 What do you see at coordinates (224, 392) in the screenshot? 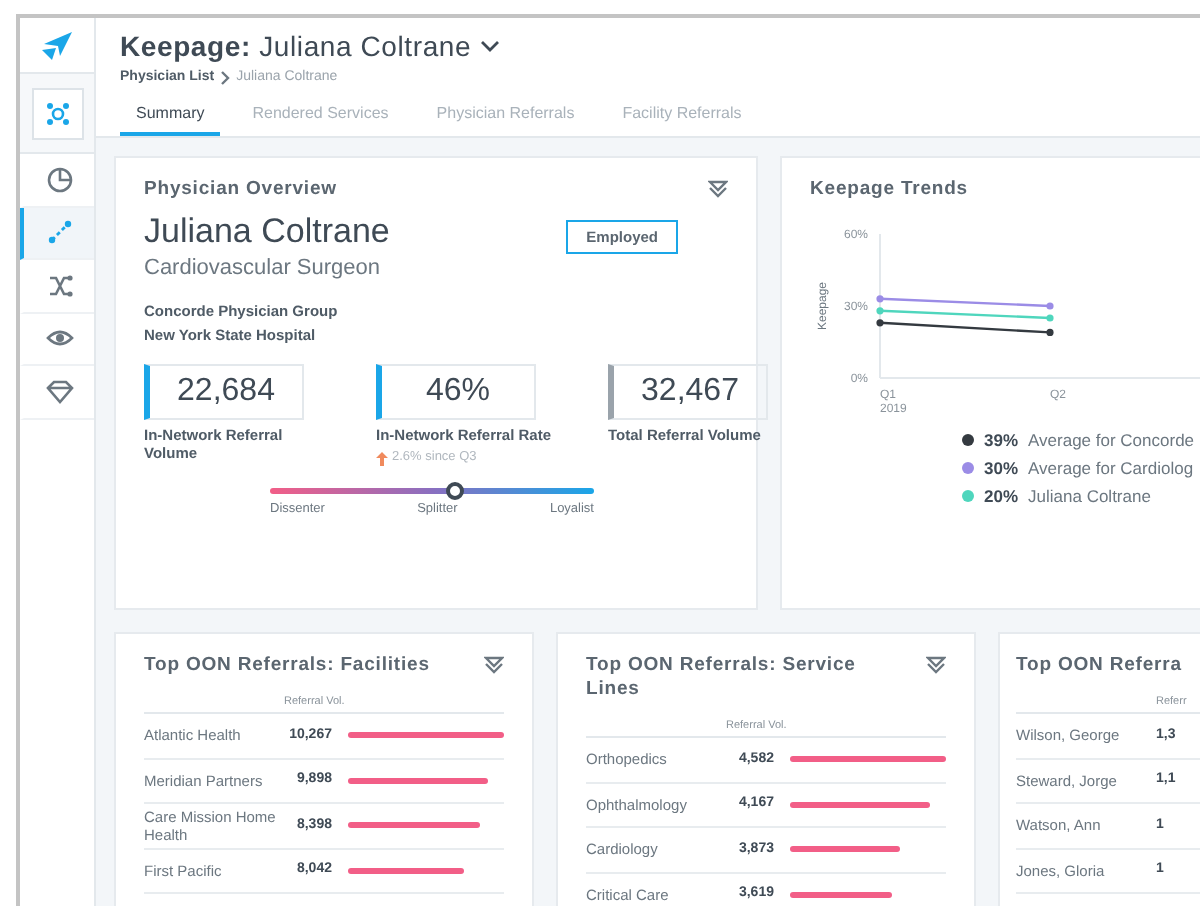
I see `metric-value: 22,684` at bounding box center [224, 392].